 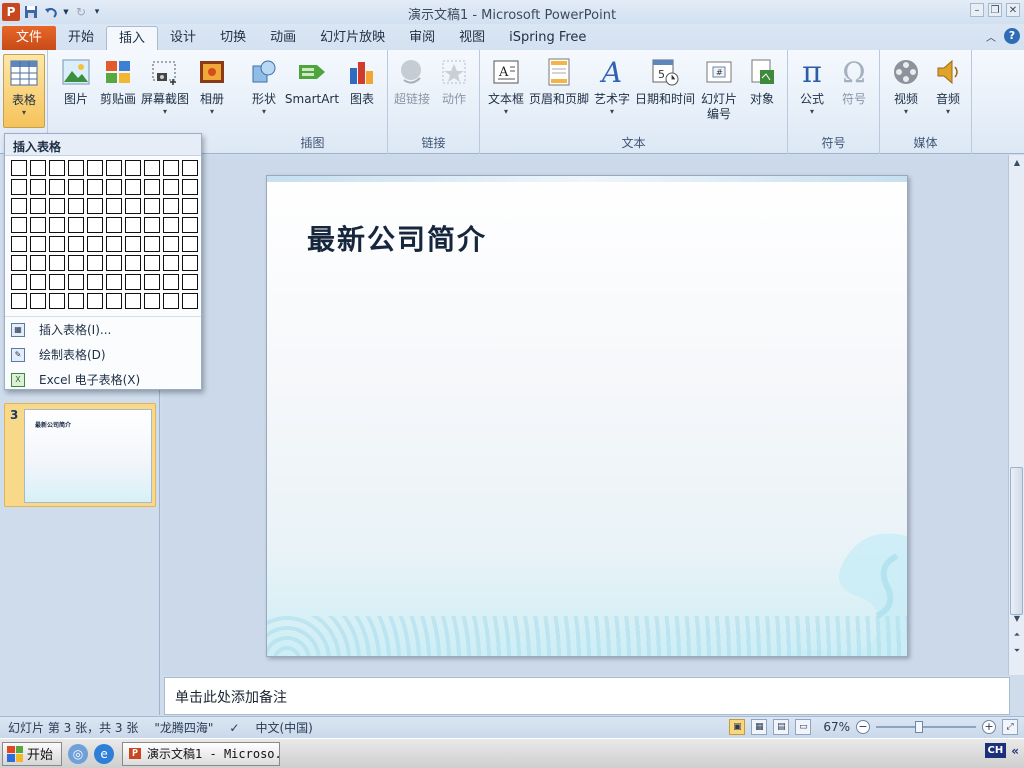 What do you see at coordinates (352, 38) in the screenshot?
I see `tab-slideshow: 幻灯片放映` at bounding box center [352, 38].